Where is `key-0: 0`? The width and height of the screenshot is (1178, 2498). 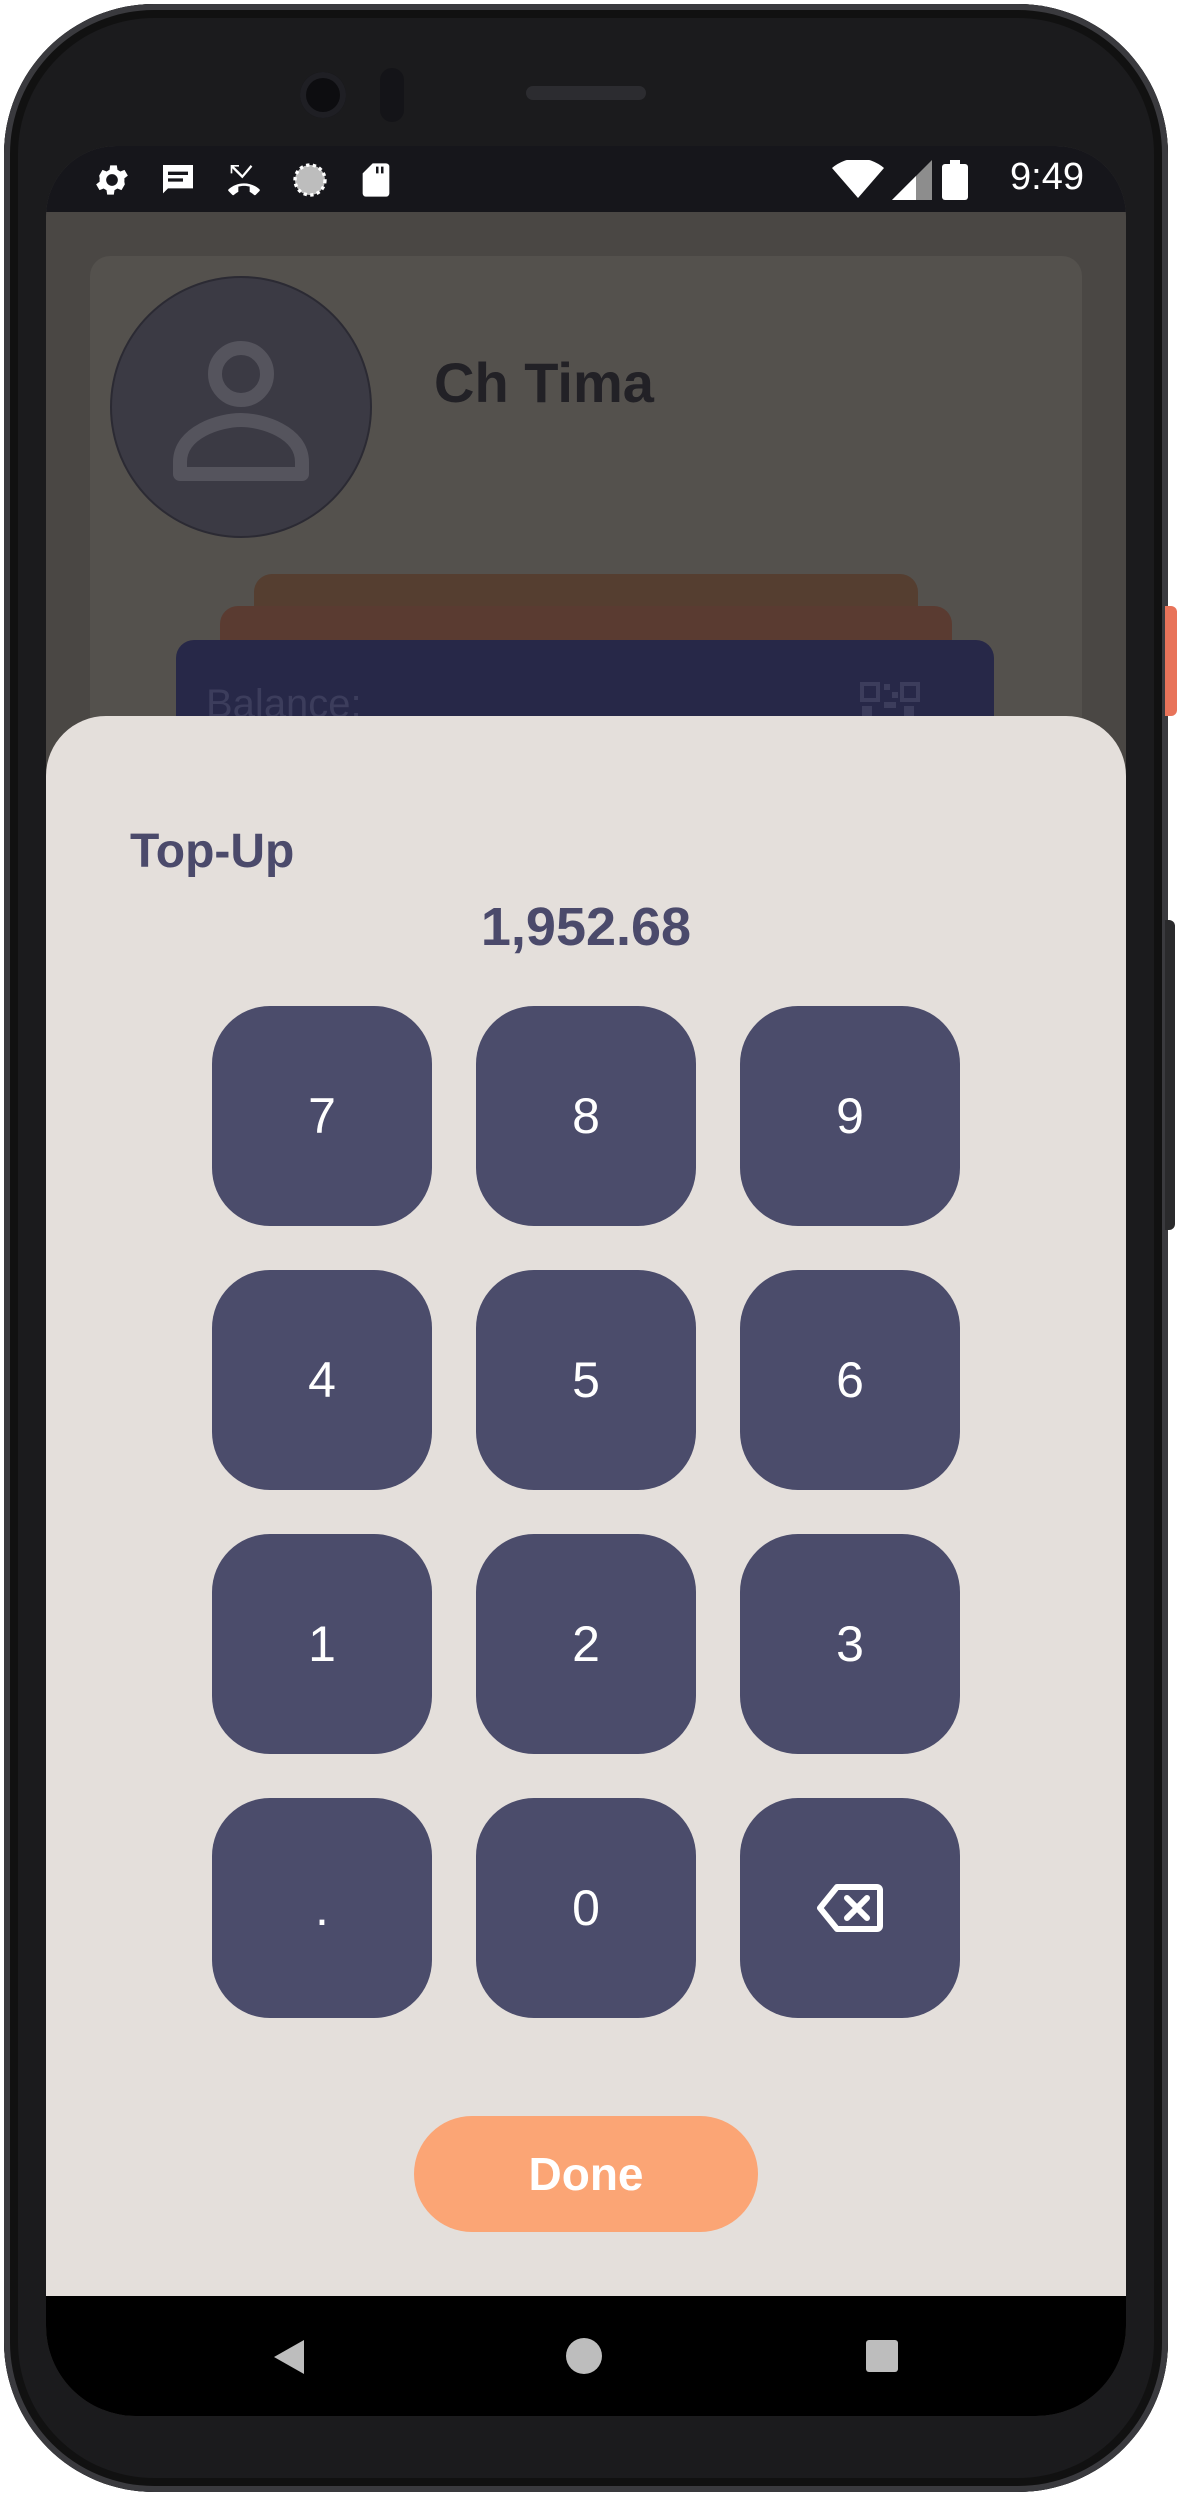
key-0: 0 is located at coordinates (586, 1908).